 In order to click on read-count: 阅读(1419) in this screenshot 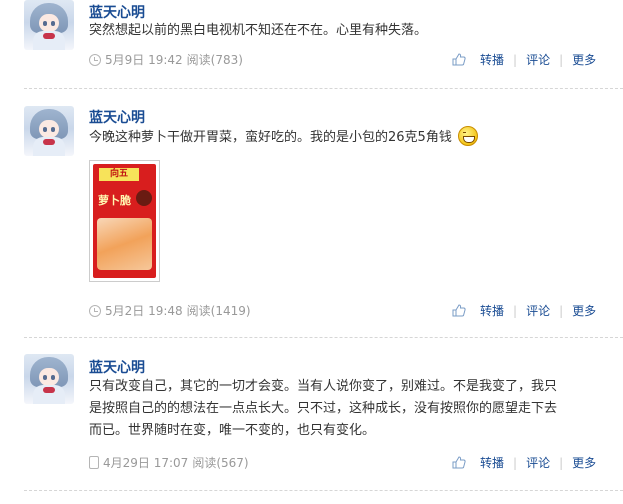, I will do `click(218, 311)`.